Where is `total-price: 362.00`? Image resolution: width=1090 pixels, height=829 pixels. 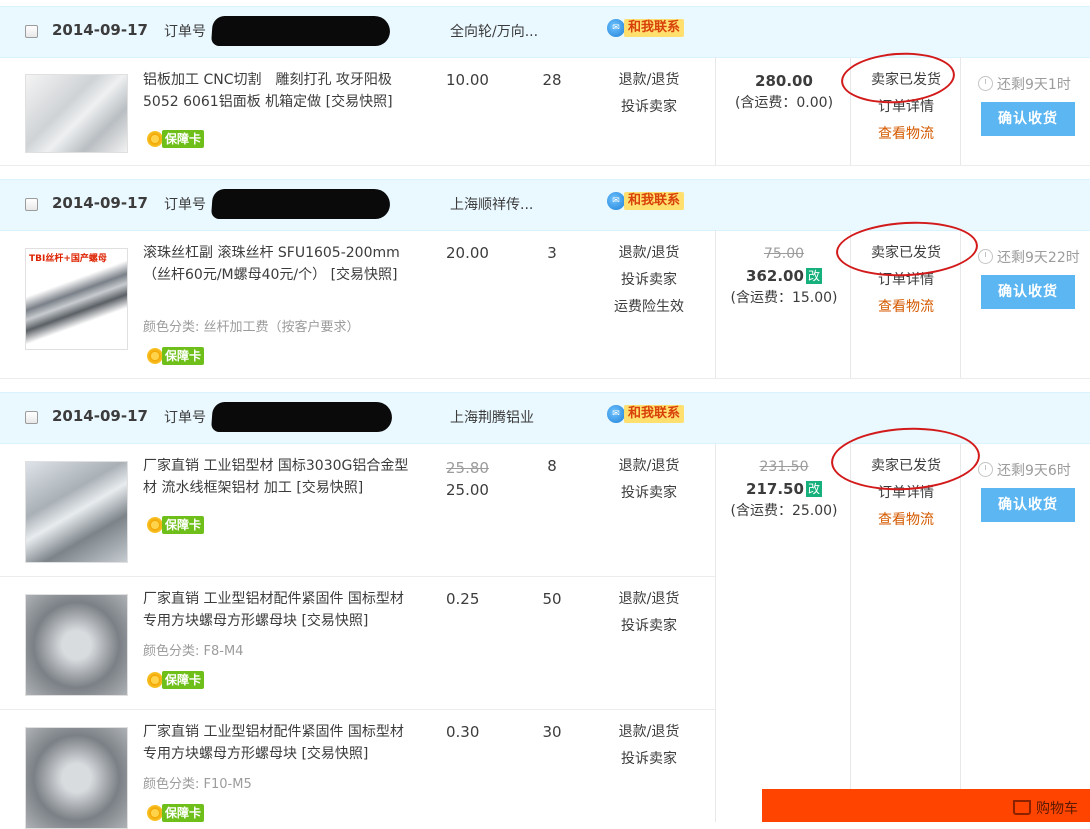 total-price: 362.00 is located at coordinates (775, 276).